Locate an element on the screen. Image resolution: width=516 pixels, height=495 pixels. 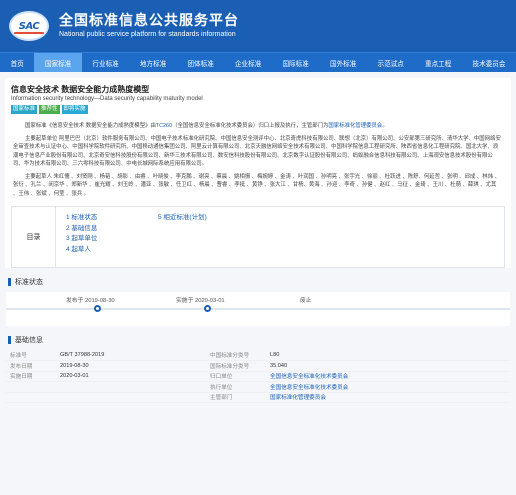
toc-item-basic-info: 2 基础信息 is located at coordinates (107, 229).